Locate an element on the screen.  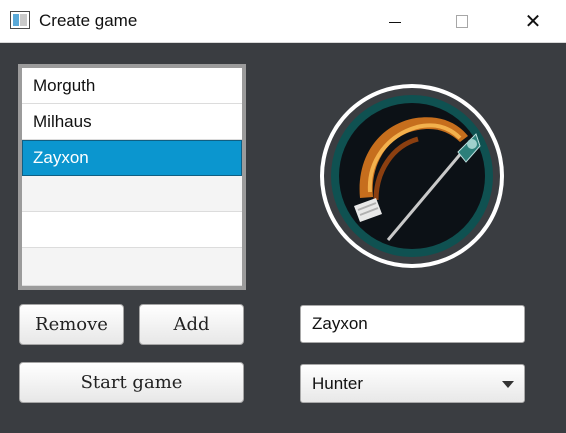
player-list-item: Milhaus is located at coordinates (132, 122).